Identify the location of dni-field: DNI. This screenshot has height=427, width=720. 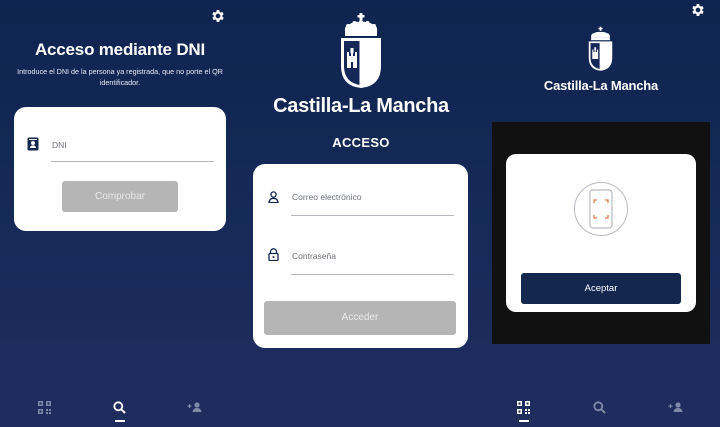
(59, 145).